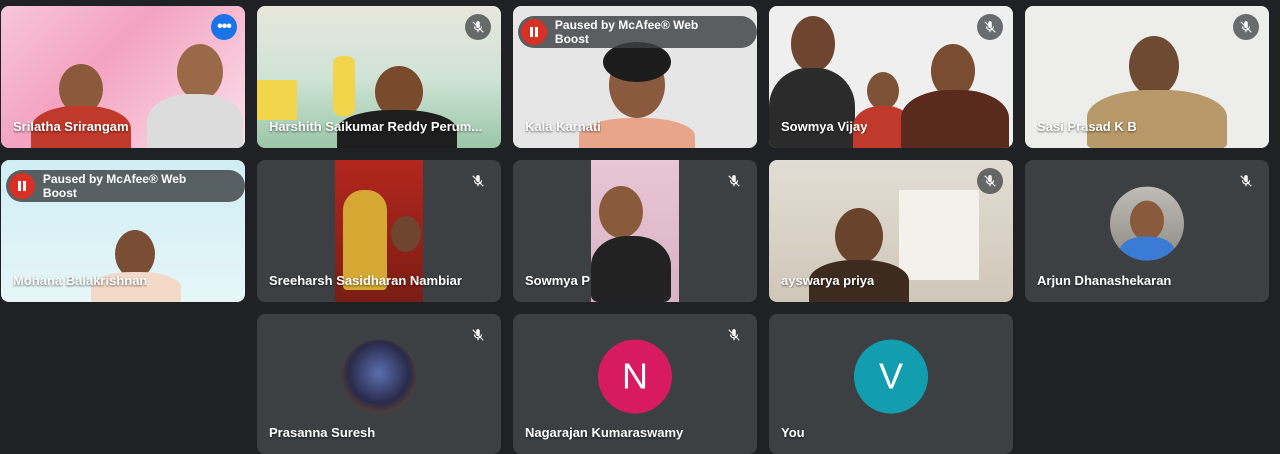  Describe the element at coordinates (891, 77) in the screenshot. I see `participant-tile-sowmya-vijay: Sowmya Vijay` at that location.